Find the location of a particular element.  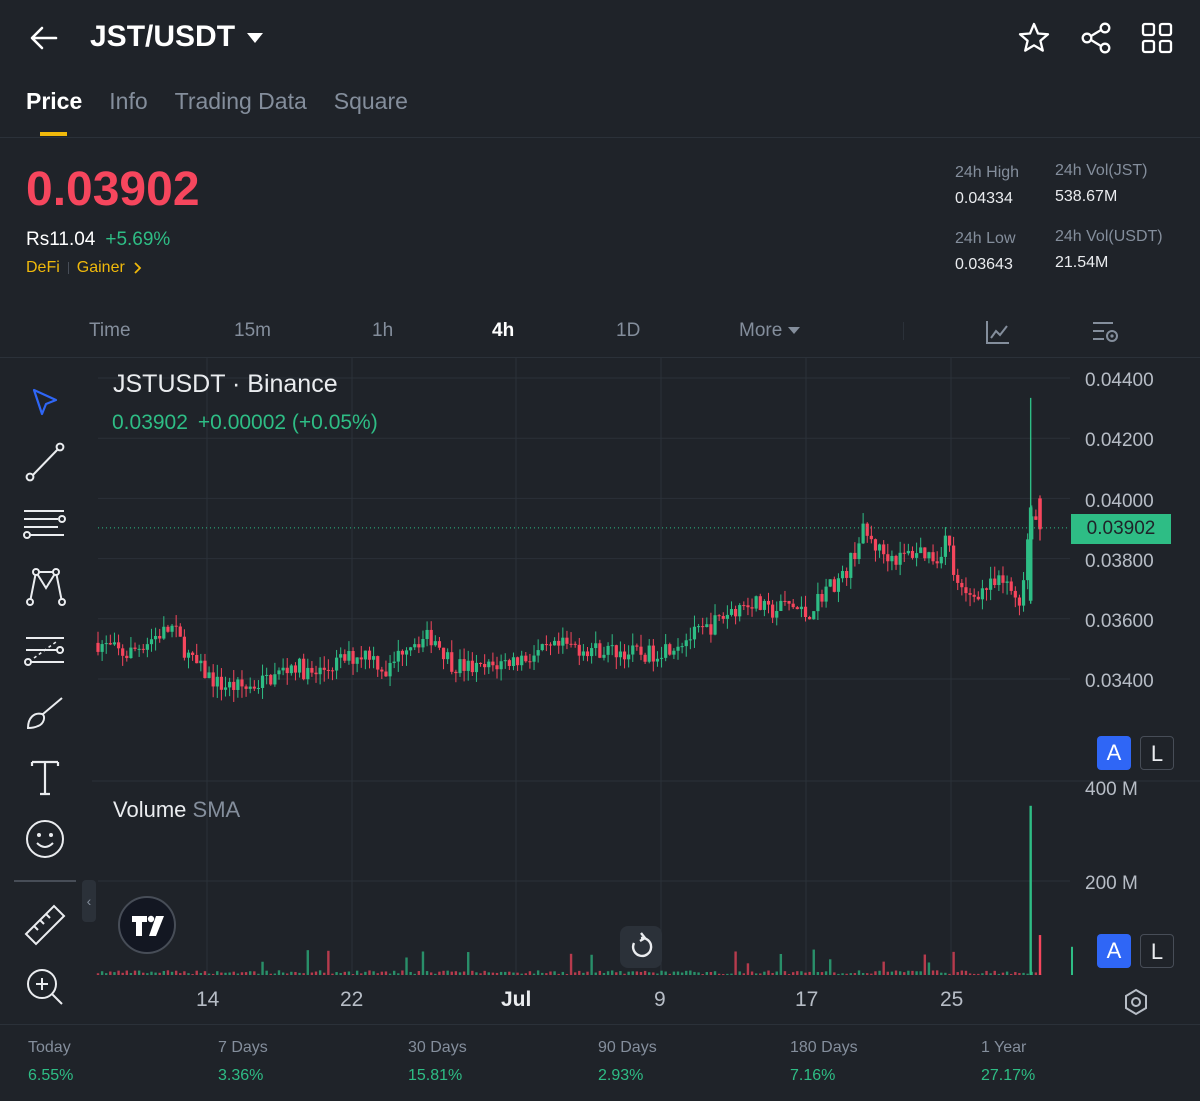

back-arrow-icon is located at coordinates (44, 38).